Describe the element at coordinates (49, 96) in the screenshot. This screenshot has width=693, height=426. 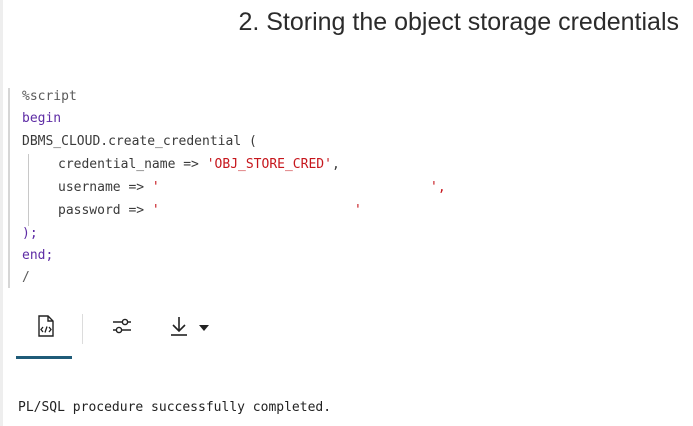
I see `code-line-script: %script` at that location.